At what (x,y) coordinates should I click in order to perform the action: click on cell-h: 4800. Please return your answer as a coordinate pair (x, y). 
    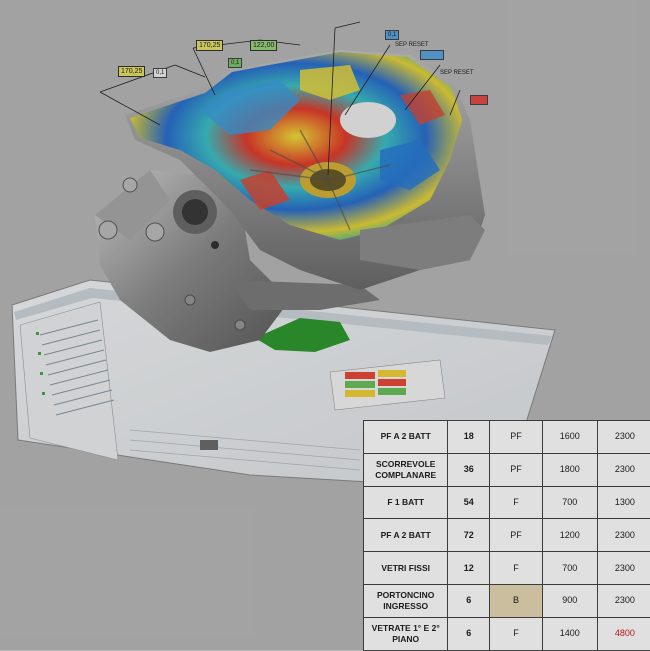
    Looking at the image, I should click on (623, 633).